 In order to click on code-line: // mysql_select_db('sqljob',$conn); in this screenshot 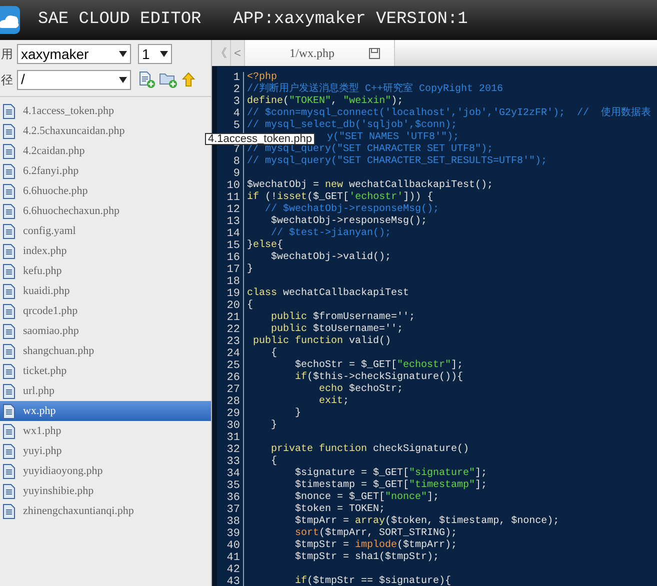, I will do `click(352, 126)`.